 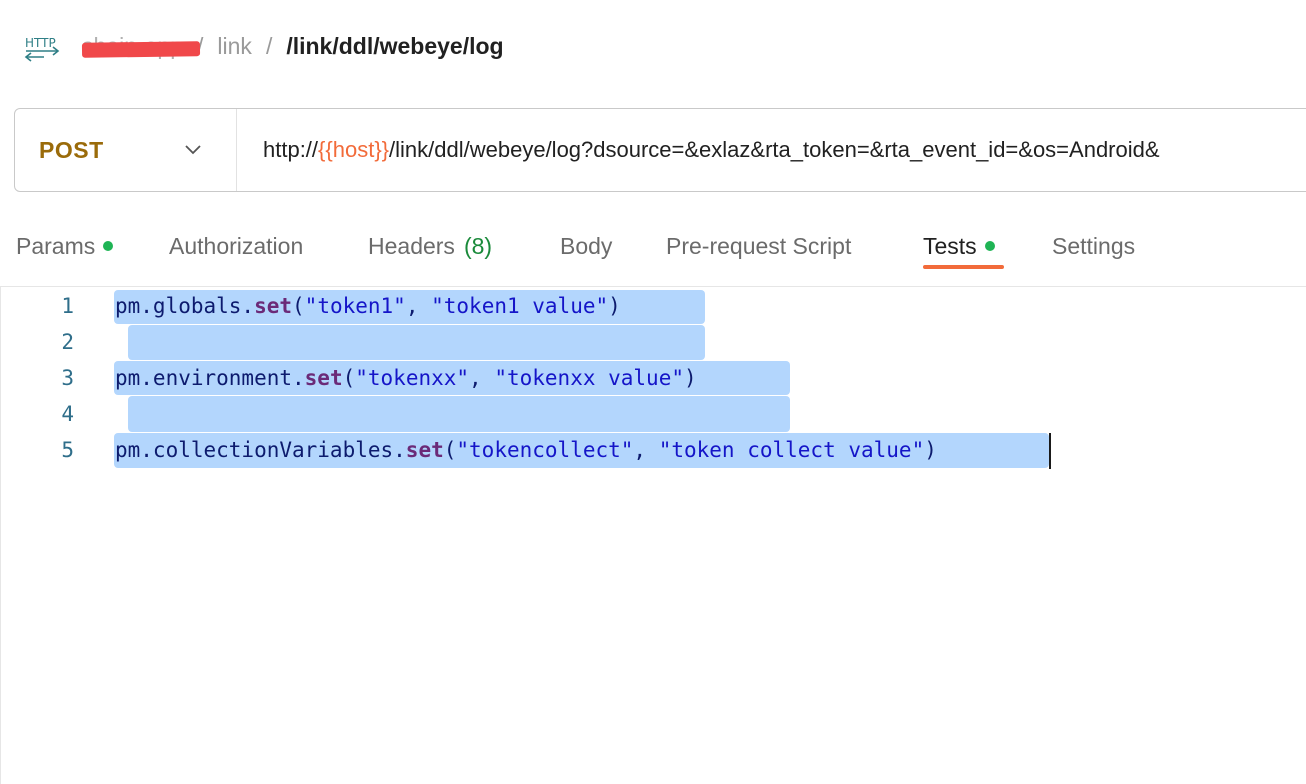 What do you see at coordinates (963, 267) in the screenshot?
I see `active-tab-indicator` at bounding box center [963, 267].